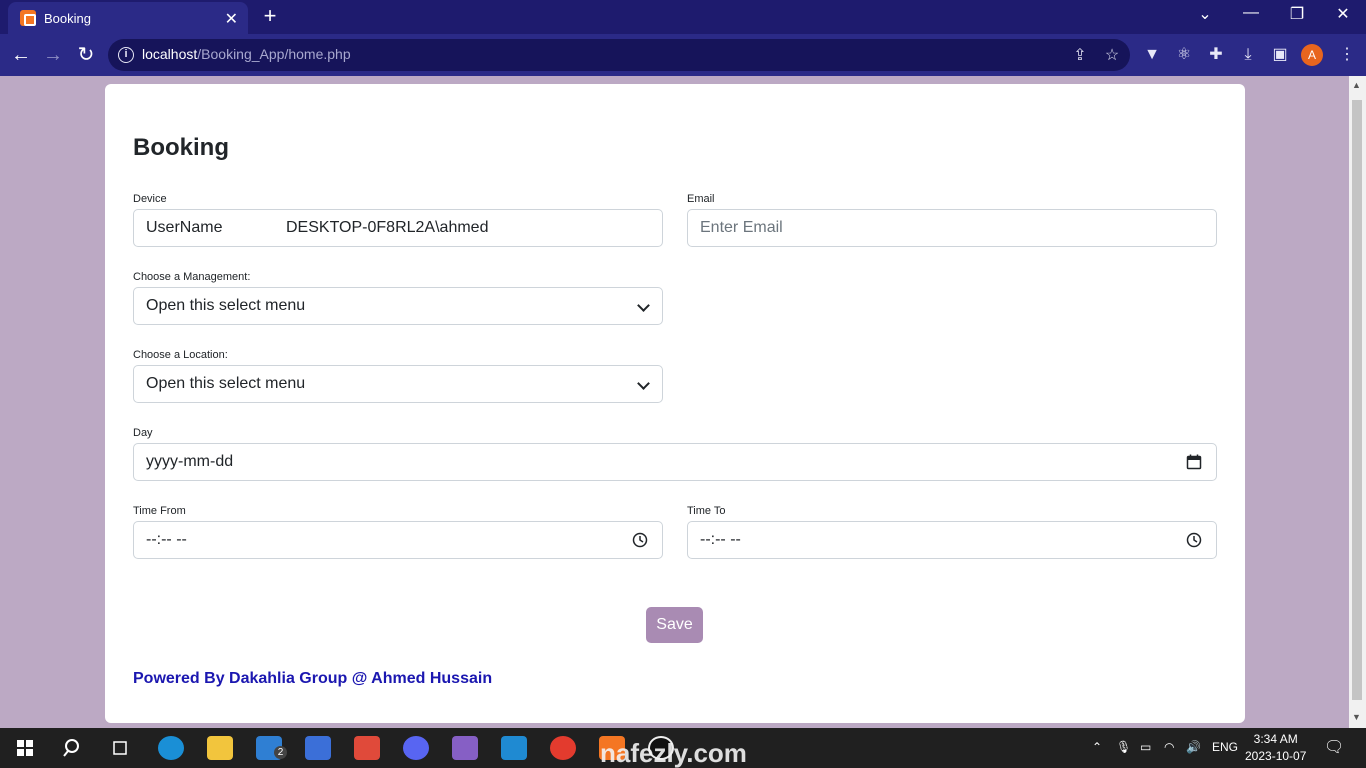 The image size is (1366, 768). I want to click on scrollbar-thumb, so click(1357, 400).